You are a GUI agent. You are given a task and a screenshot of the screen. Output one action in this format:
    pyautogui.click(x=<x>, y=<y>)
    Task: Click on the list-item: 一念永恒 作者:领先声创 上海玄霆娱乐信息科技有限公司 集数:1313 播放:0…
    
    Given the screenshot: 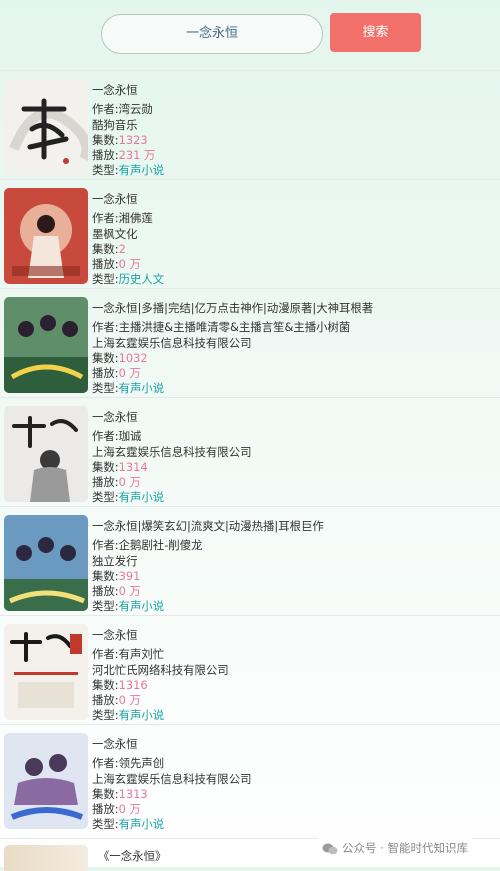 What is the action you would take?
    pyautogui.click(x=250, y=779)
    